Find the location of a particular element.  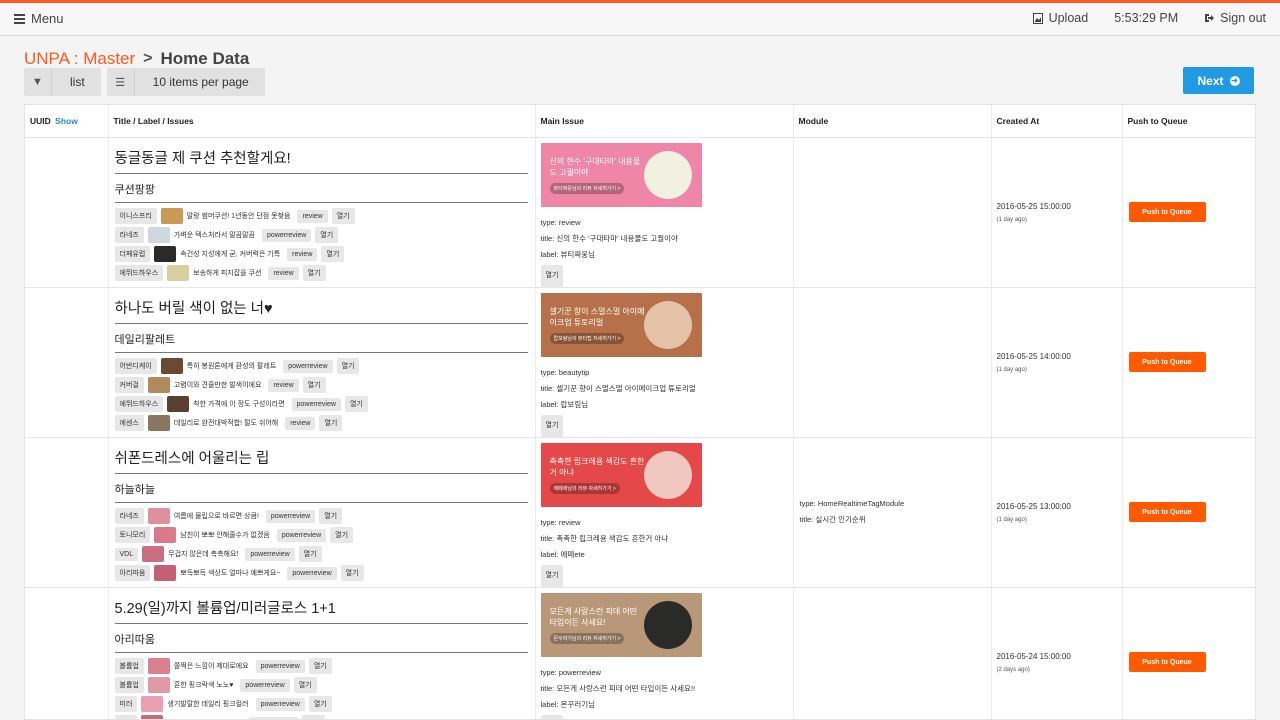

issue-brand-tag: 아리따움 is located at coordinates (132, 573).